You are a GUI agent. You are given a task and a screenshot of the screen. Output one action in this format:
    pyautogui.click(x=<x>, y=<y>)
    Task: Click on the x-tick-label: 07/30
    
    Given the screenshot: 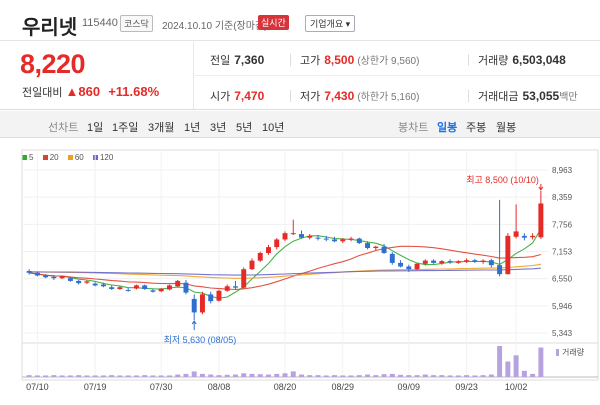 What is the action you would take?
    pyautogui.click(x=161, y=387)
    